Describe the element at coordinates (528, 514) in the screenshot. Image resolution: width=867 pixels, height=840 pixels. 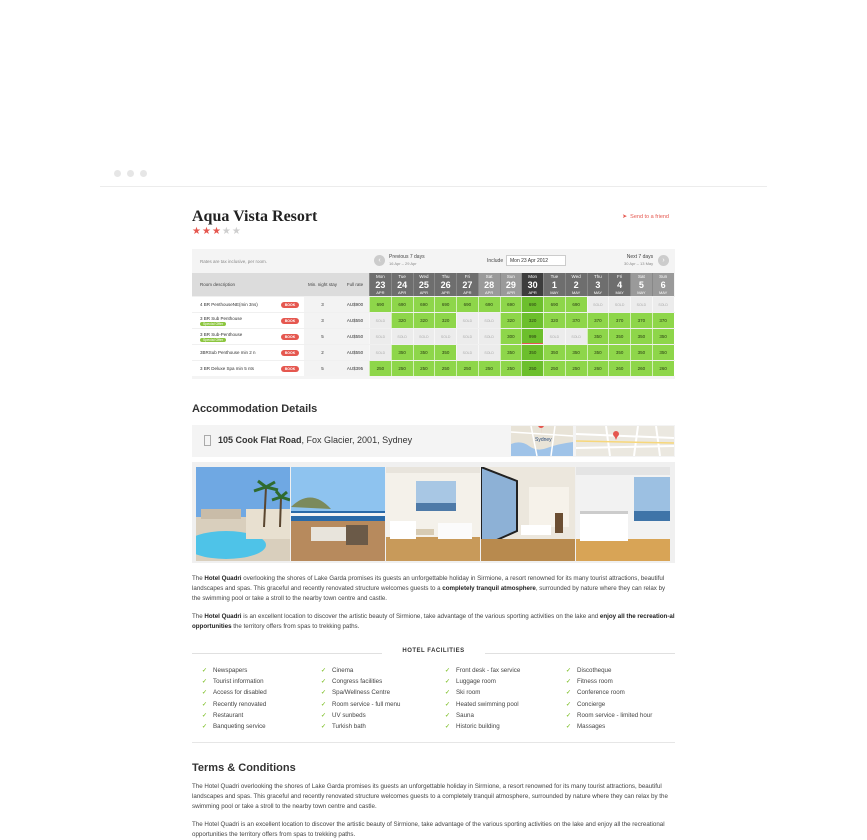
I see `lounge-photo` at that location.